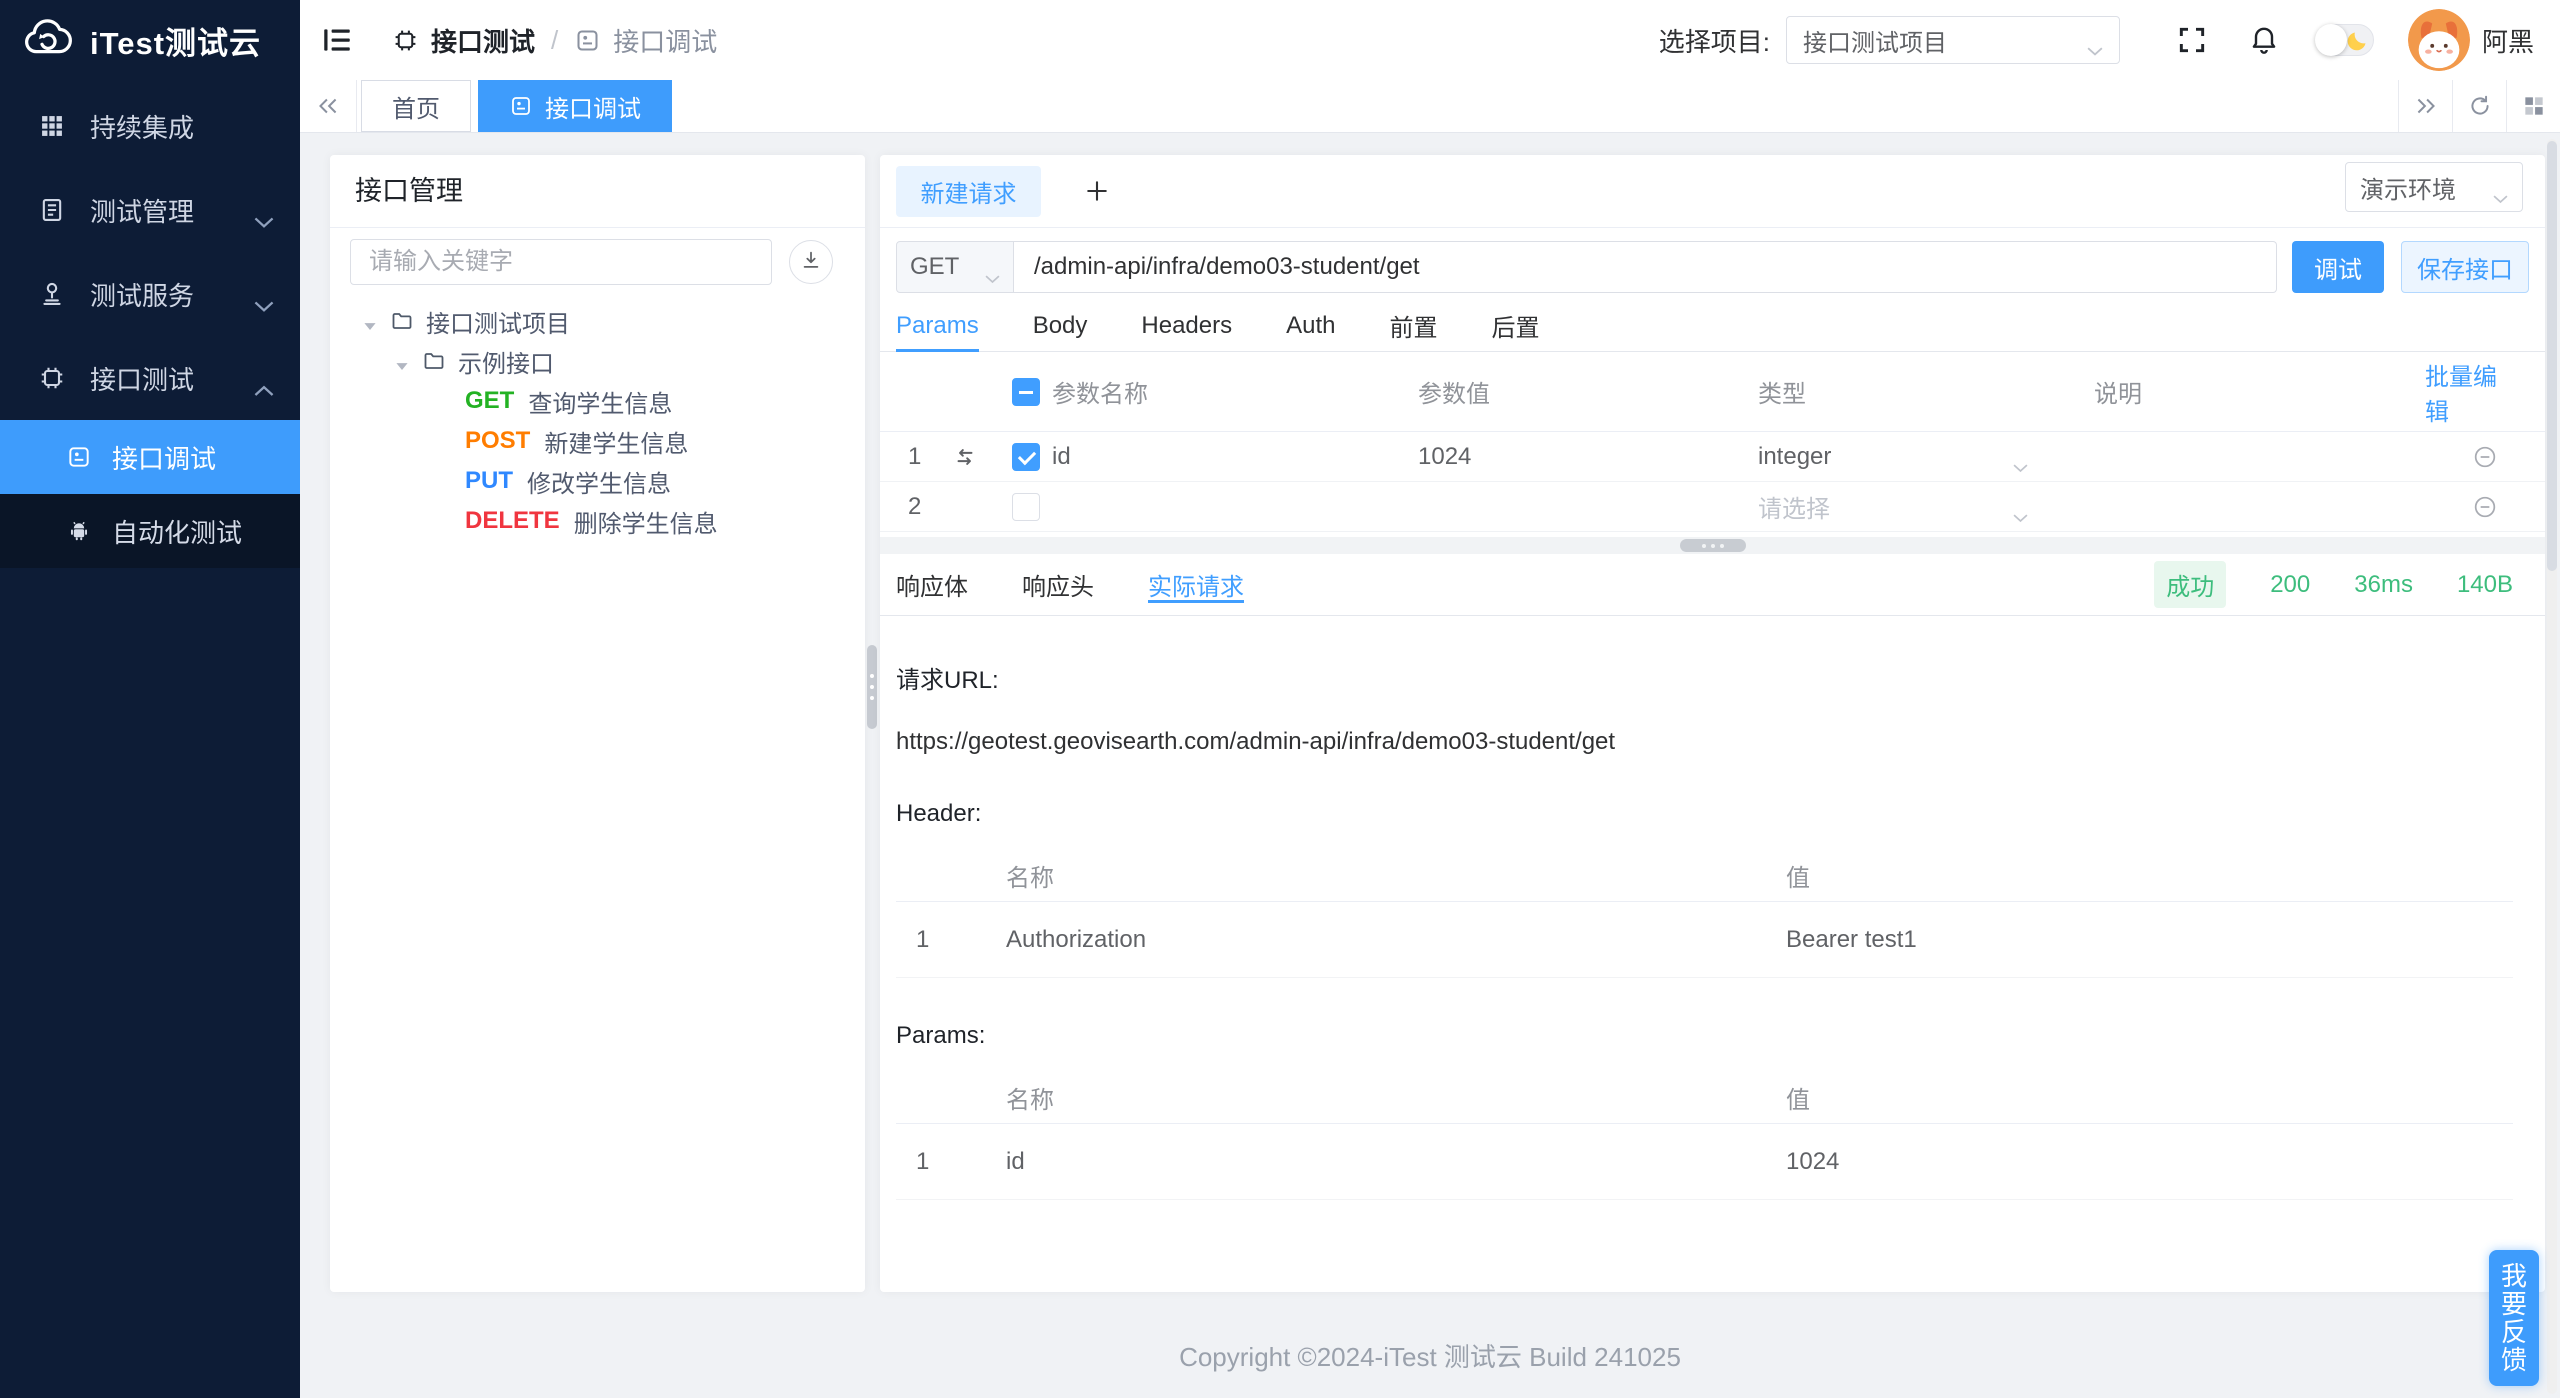  I want to click on app-title: iTest测试云, so click(176, 43).